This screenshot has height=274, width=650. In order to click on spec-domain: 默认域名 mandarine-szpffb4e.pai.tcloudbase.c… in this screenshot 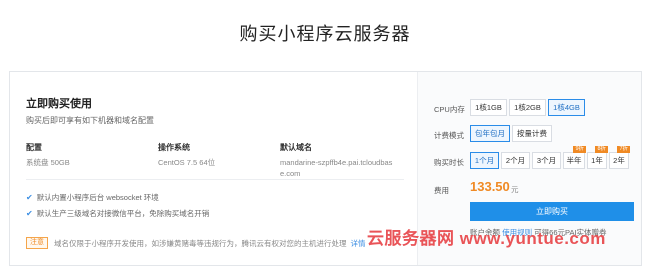, I will do `click(339, 160)`.